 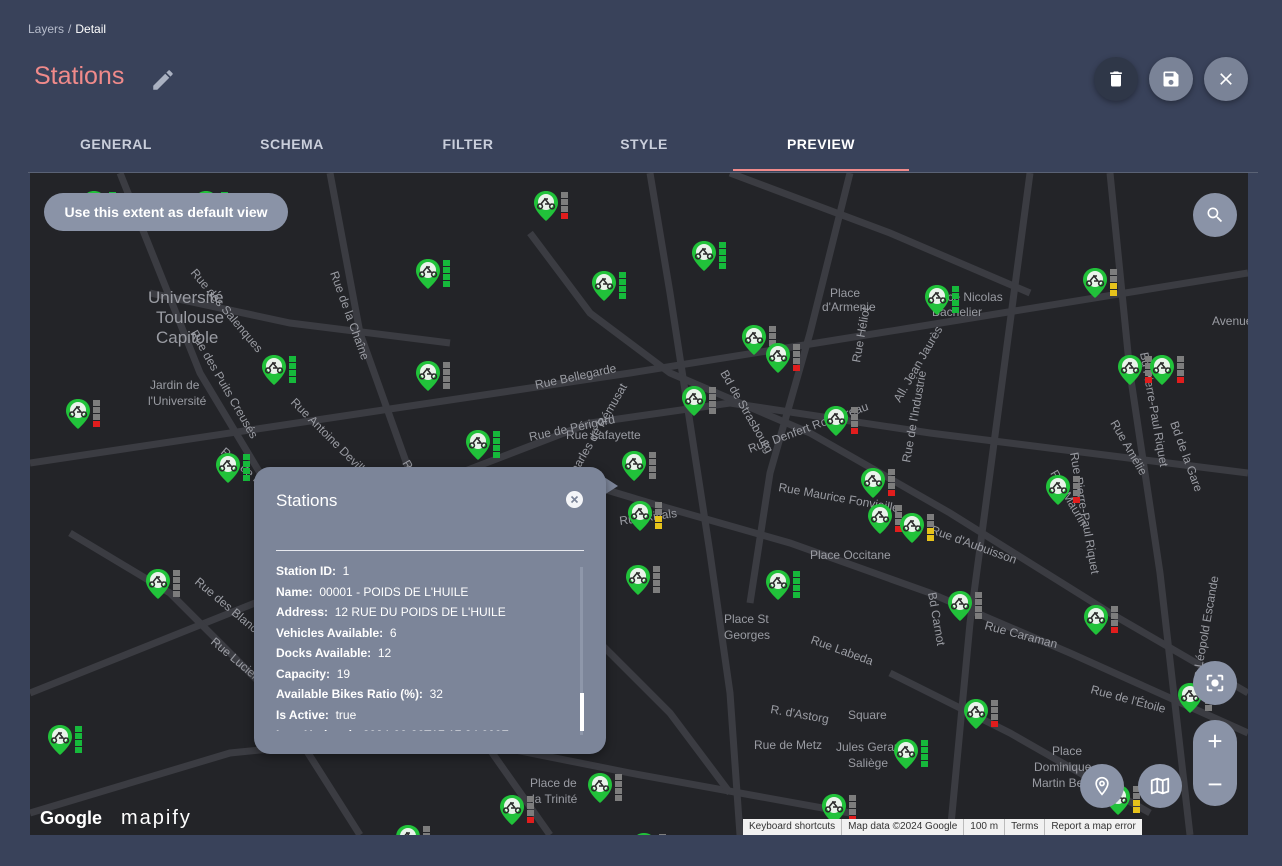 What do you see at coordinates (574, 499) in the screenshot?
I see `popup-close-button` at bounding box center [574, 499].